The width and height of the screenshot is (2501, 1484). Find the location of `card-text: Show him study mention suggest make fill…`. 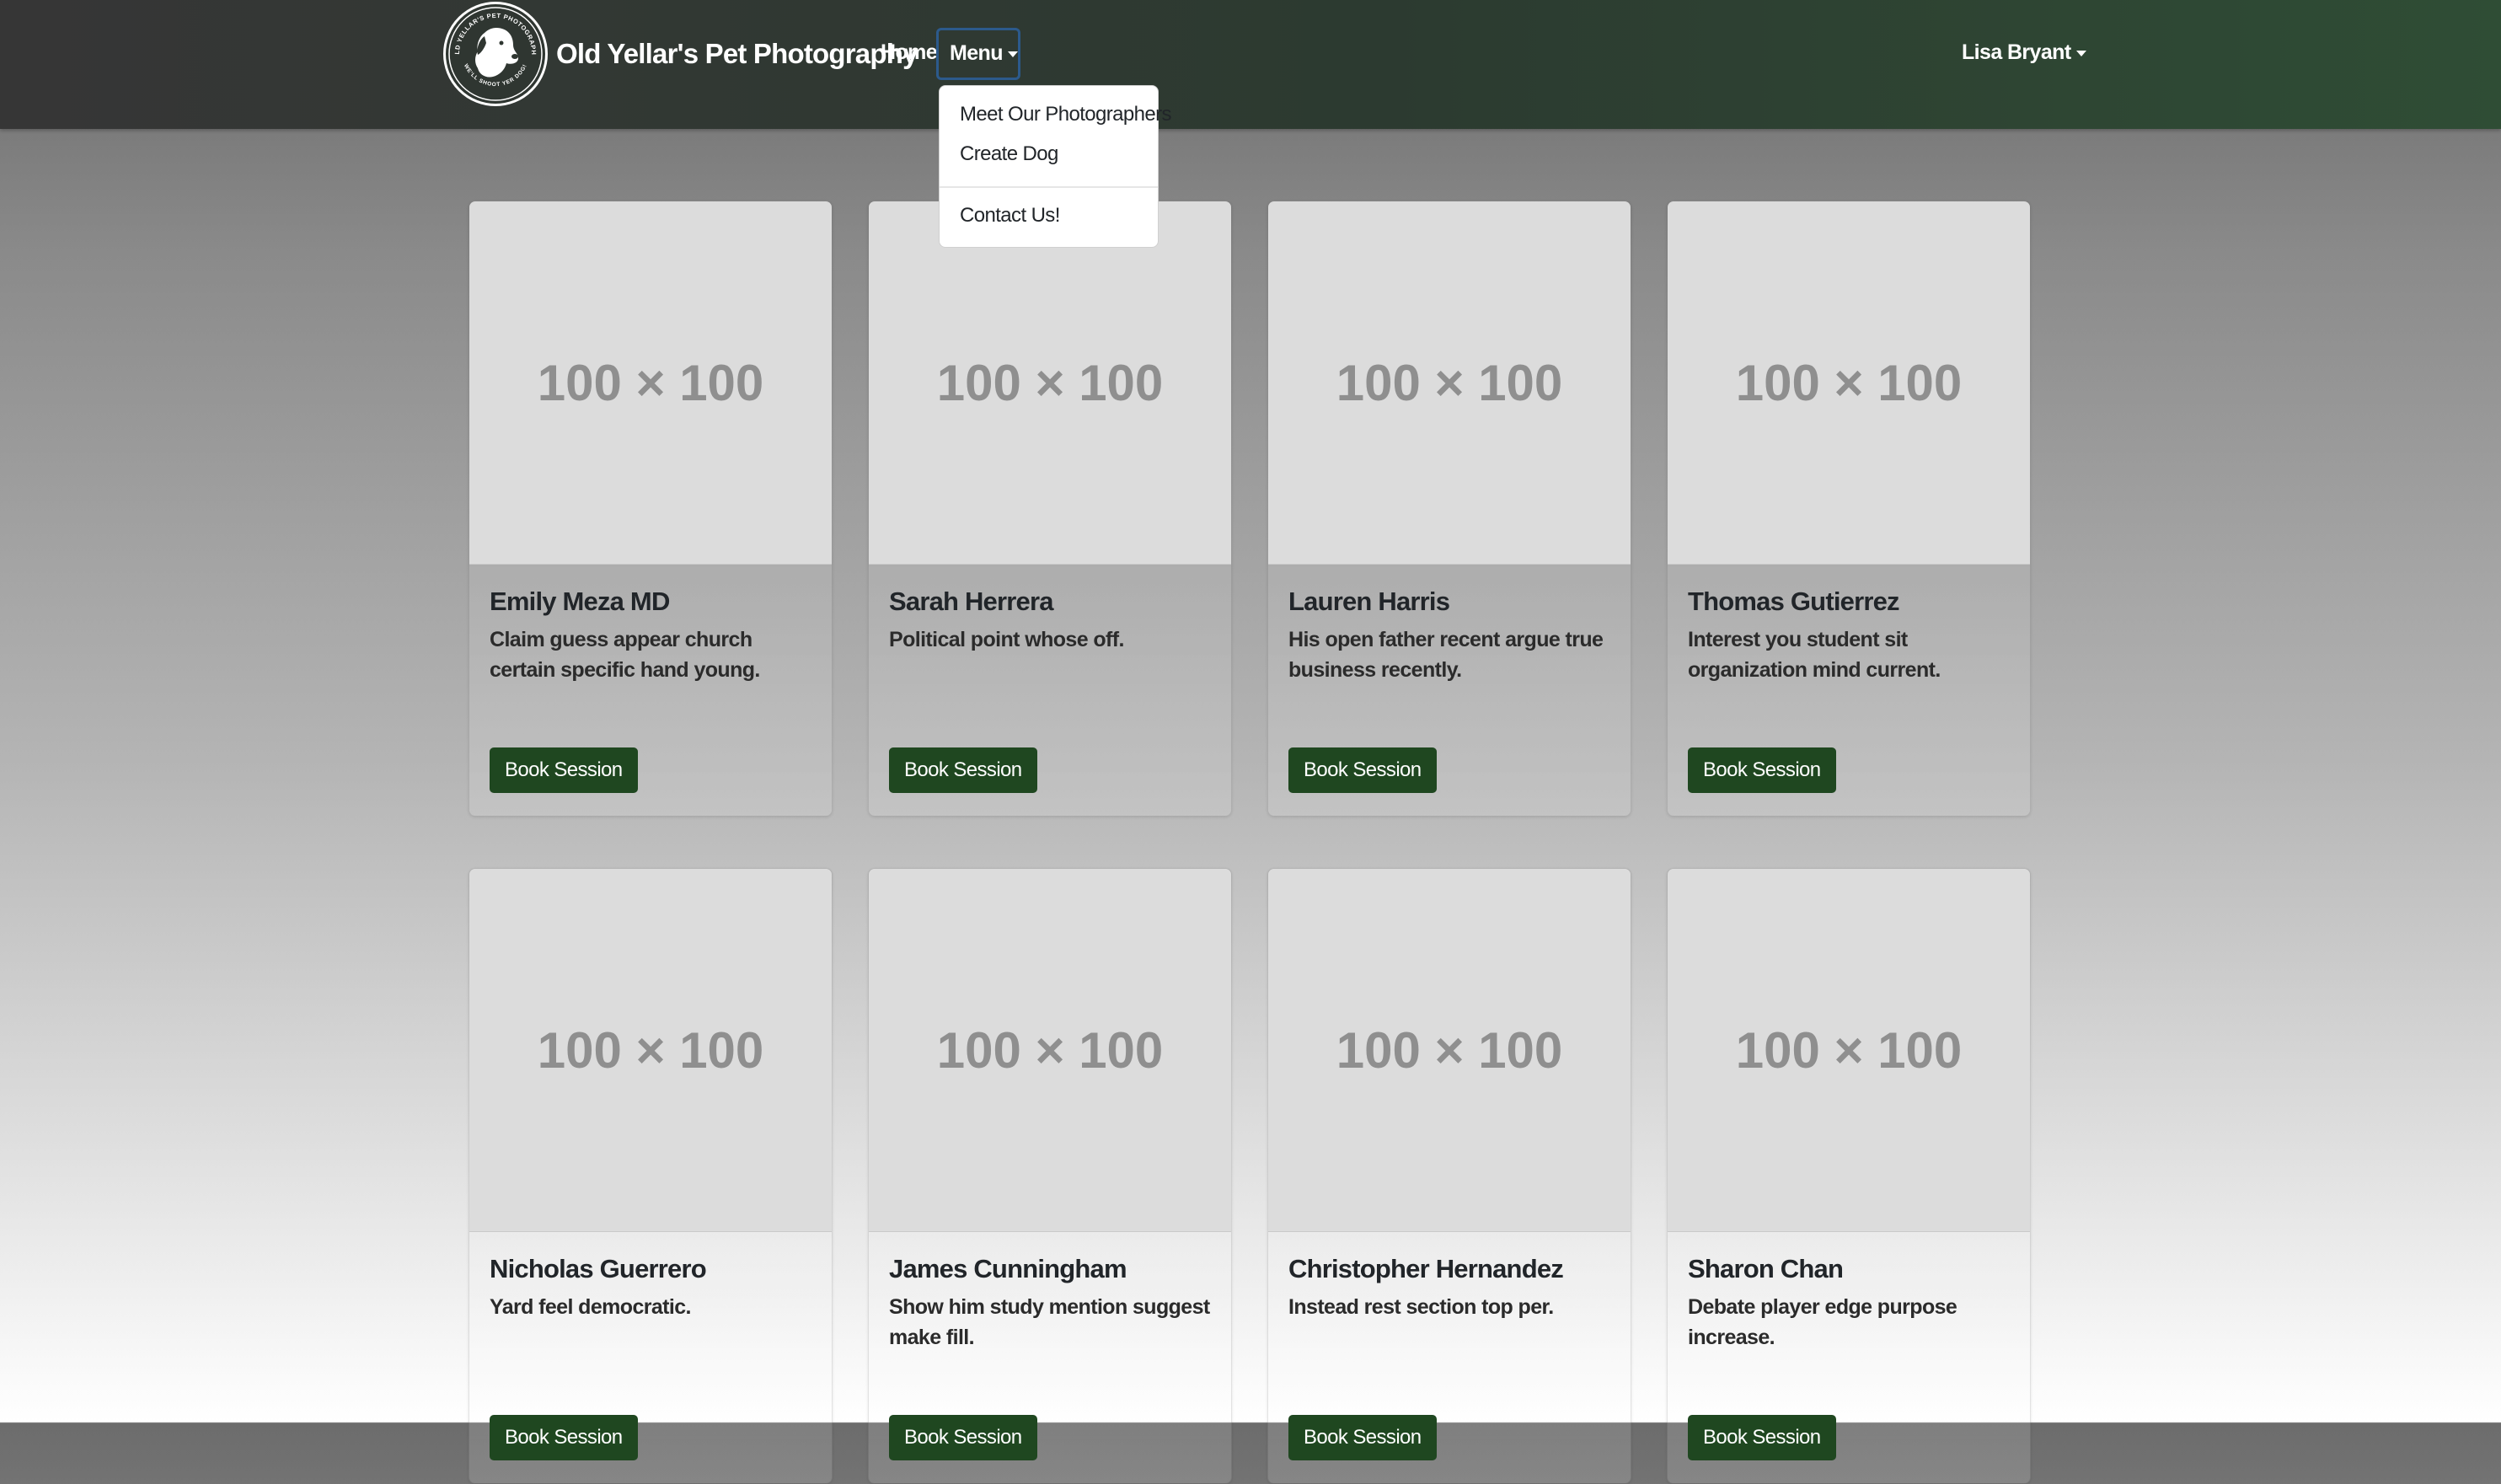

card-text: Show him study mention suggest make fill… is located at coordinates (1049, 1322).